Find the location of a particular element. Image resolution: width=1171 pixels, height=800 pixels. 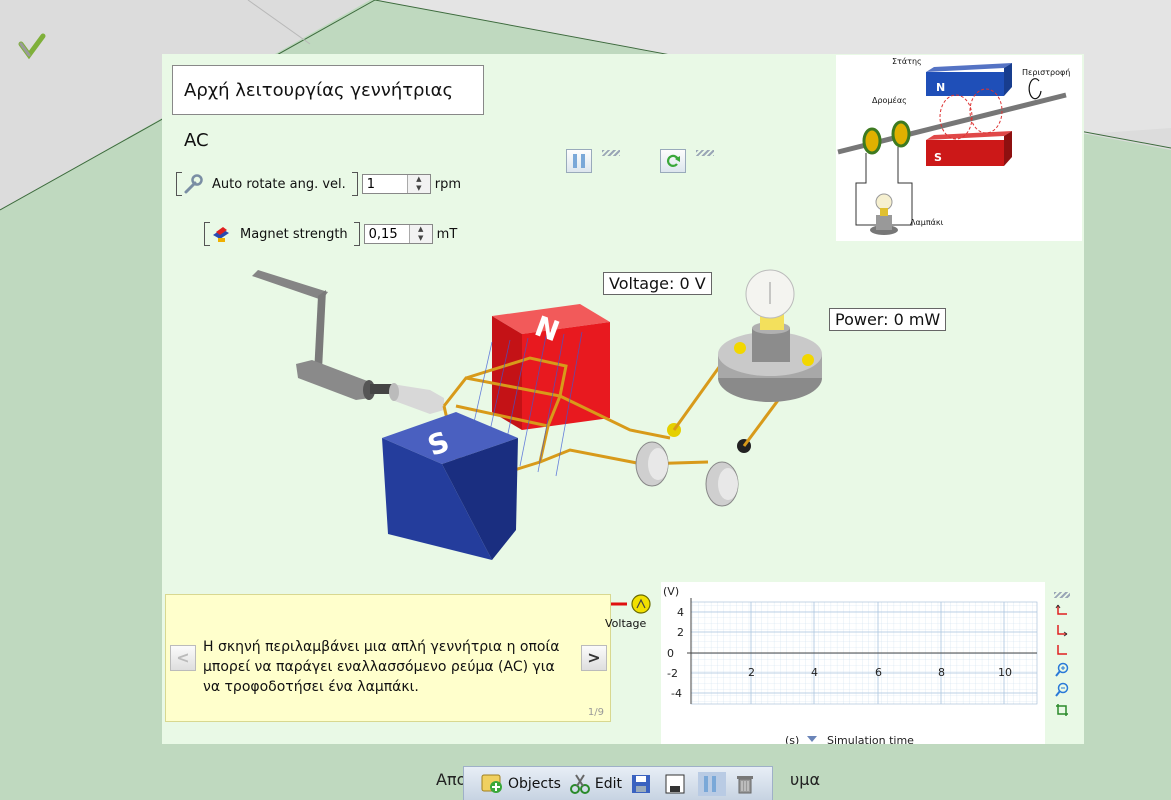

check-icon is located at coordinates (32, 45).